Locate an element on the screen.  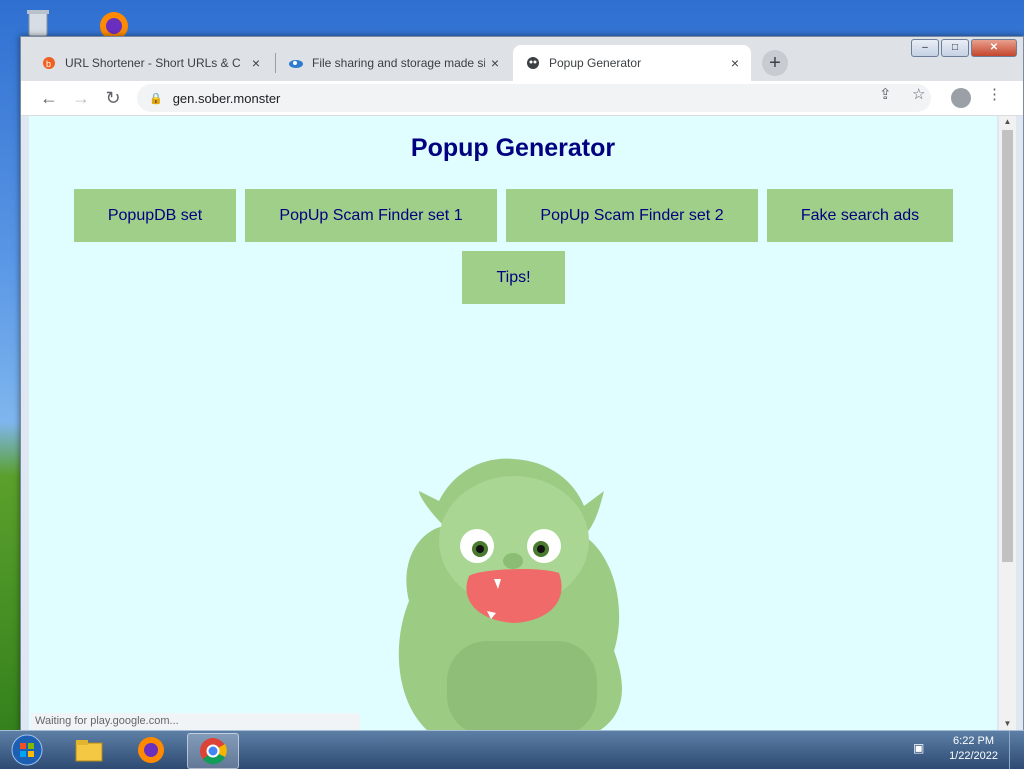
bookmark-star-icon: ☆ is located at coordinates (918, 94).